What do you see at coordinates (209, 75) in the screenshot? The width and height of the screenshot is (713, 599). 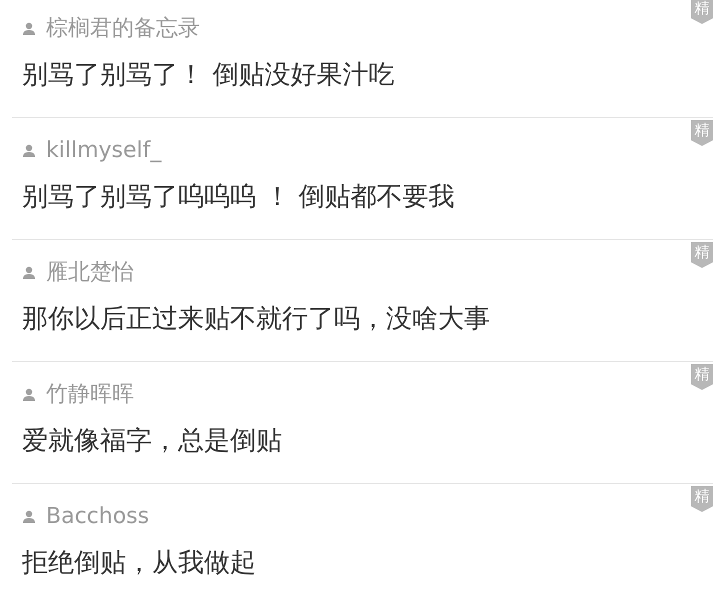 I see `comment-text: 别骂了别骂了！ 倒贴没好果汁吃` at bounding box center [209, 75].